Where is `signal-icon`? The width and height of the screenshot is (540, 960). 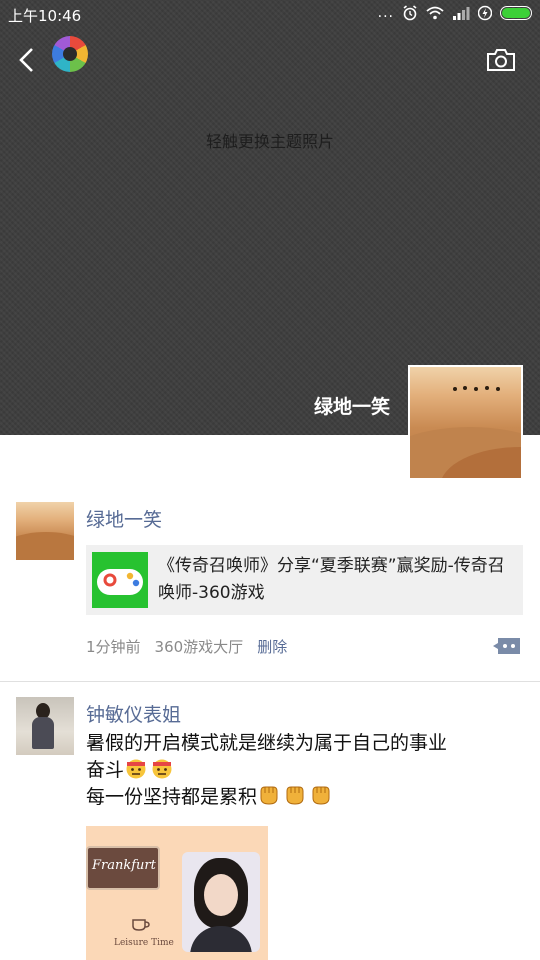 signal-icon is located at coordinates (461, 13).